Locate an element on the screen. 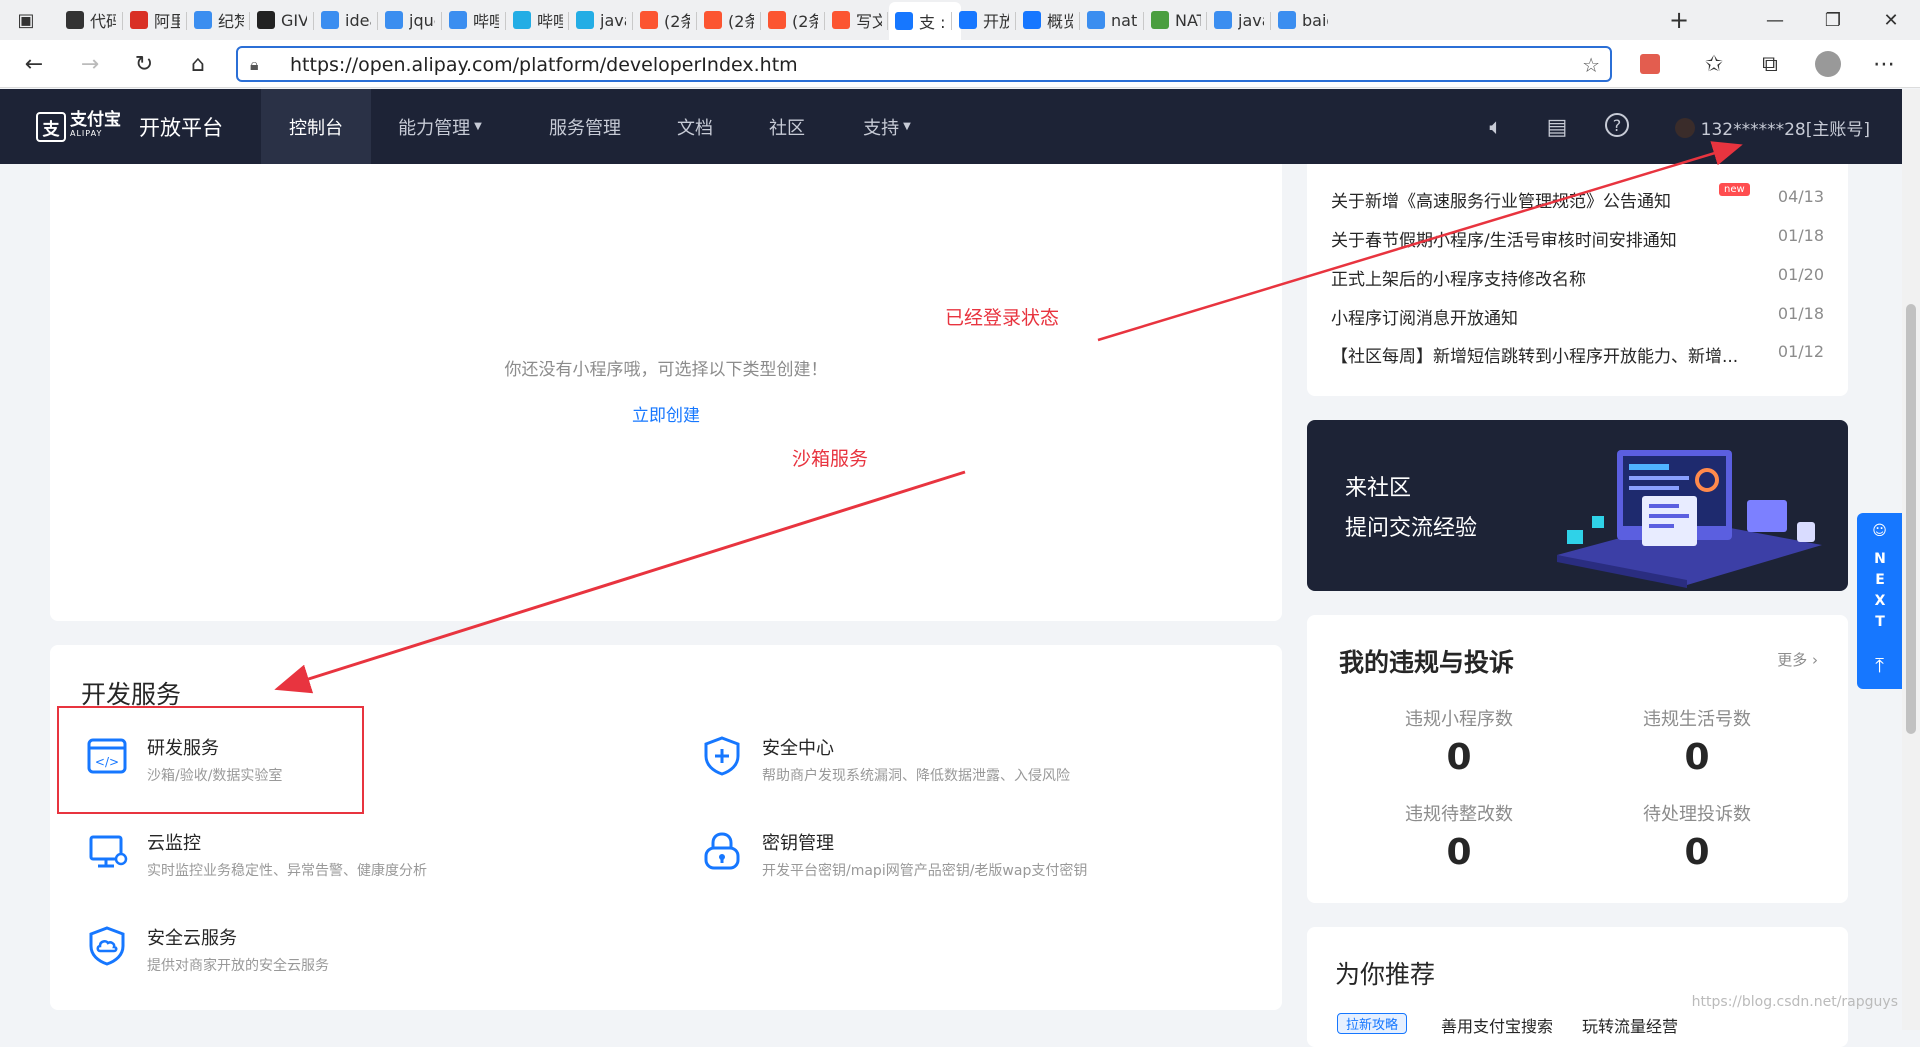 Image resolution: width=1920 pixels, height=1047 pixels. tab-label: 开放 is located at coordinates (996, 21).